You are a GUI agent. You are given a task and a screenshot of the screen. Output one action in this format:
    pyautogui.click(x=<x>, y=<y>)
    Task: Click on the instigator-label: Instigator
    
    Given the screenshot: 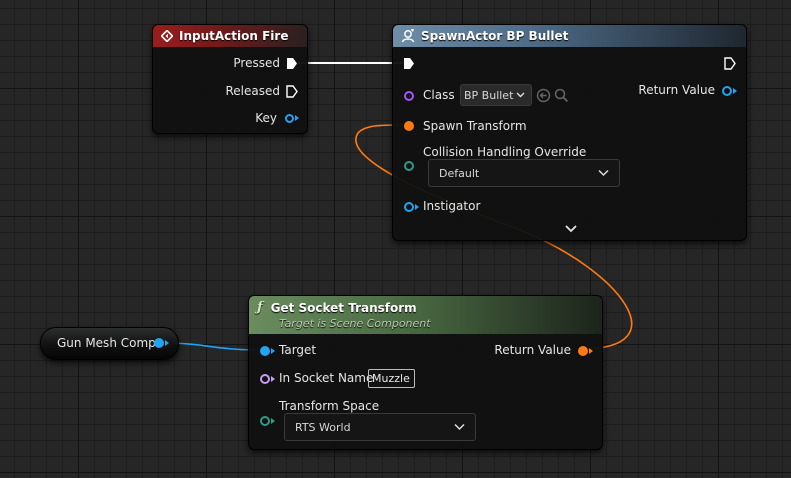 What is the action you would take?
    pyautogui.click(x=452, y=206)
    